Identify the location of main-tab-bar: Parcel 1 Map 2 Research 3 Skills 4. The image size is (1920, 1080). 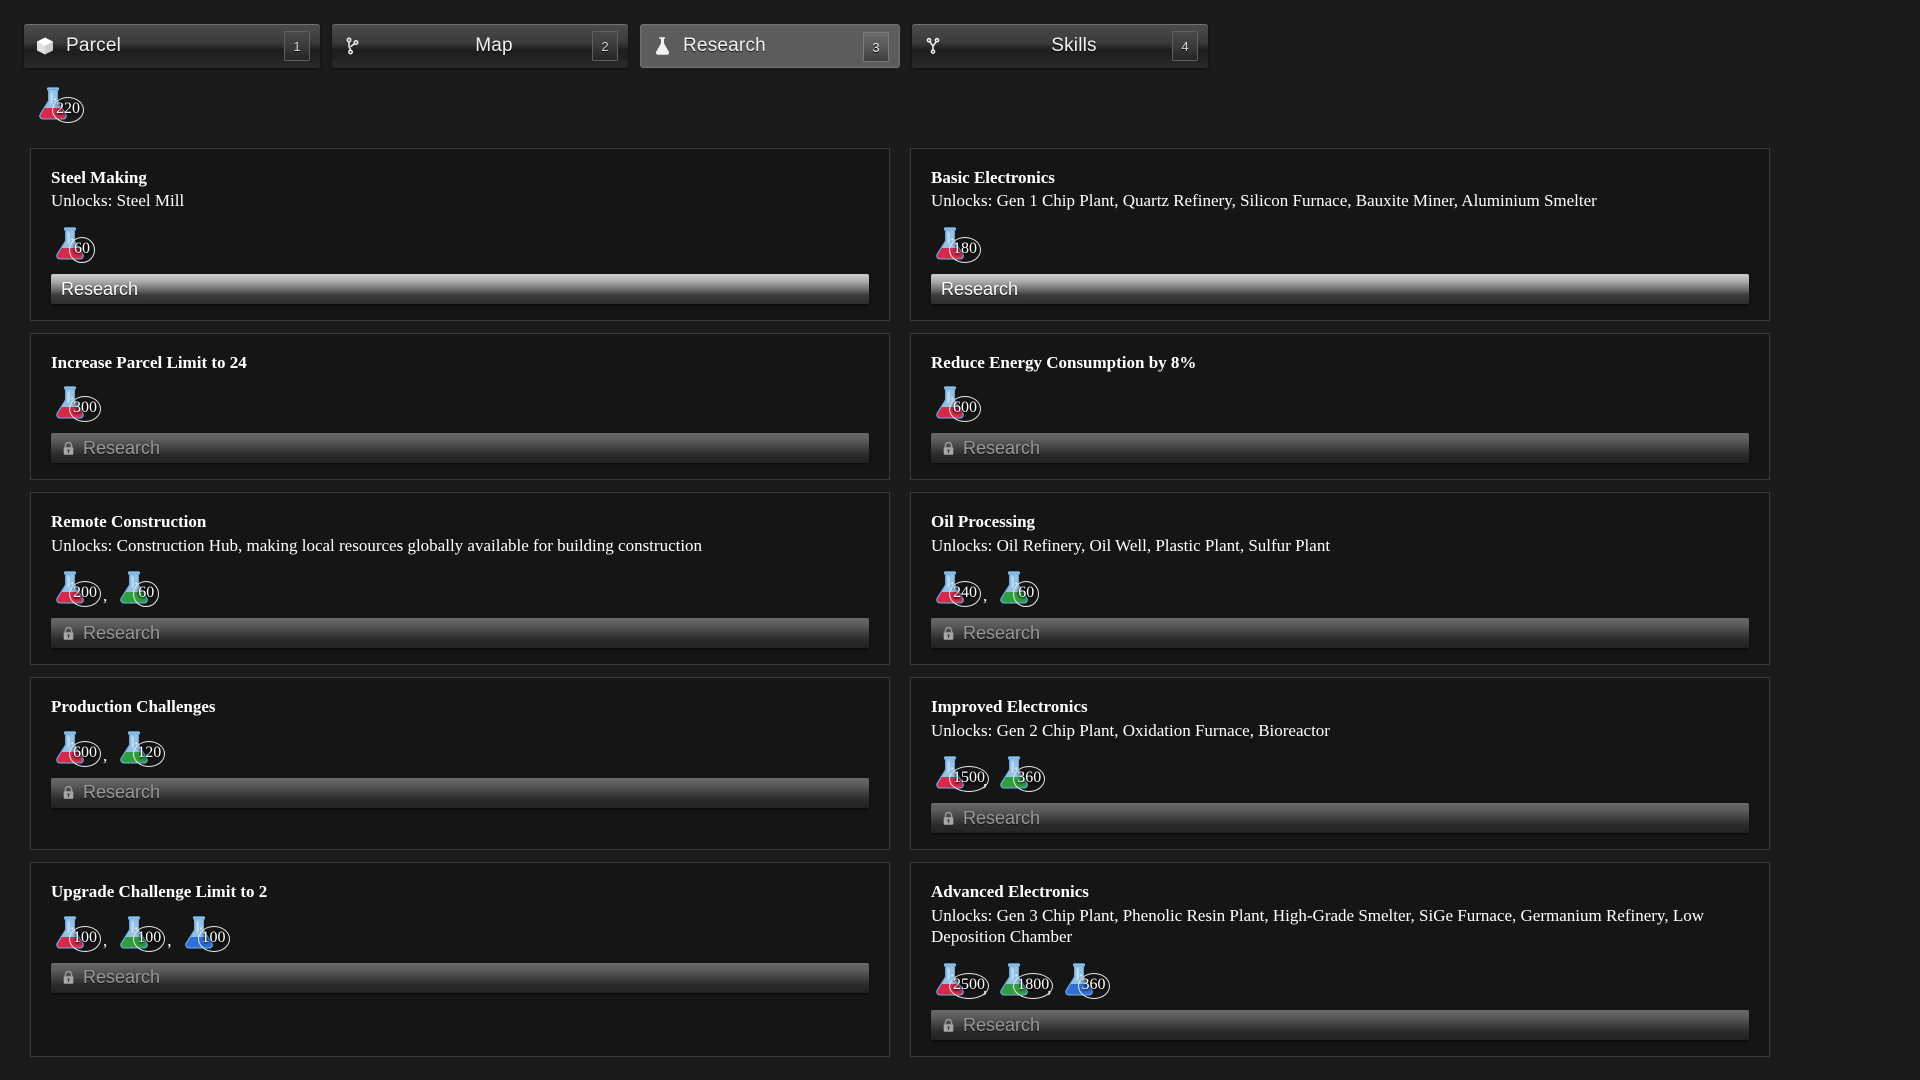
(616, 46).